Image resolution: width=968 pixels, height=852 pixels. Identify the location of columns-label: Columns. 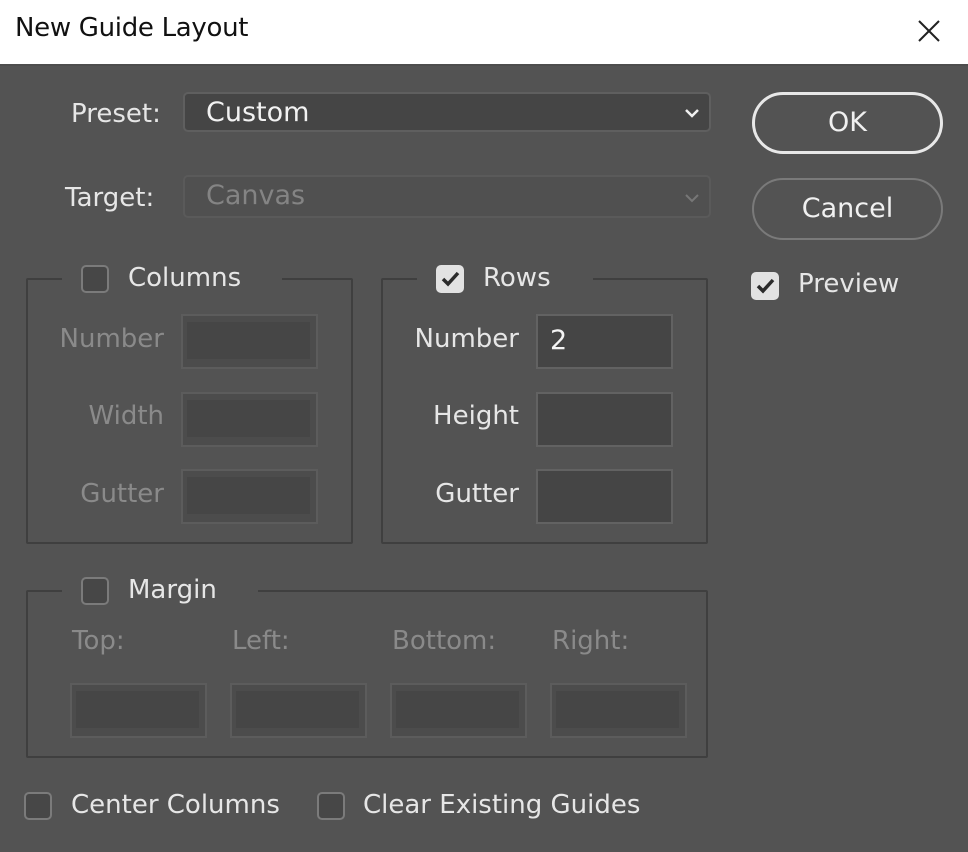
(185, 278).